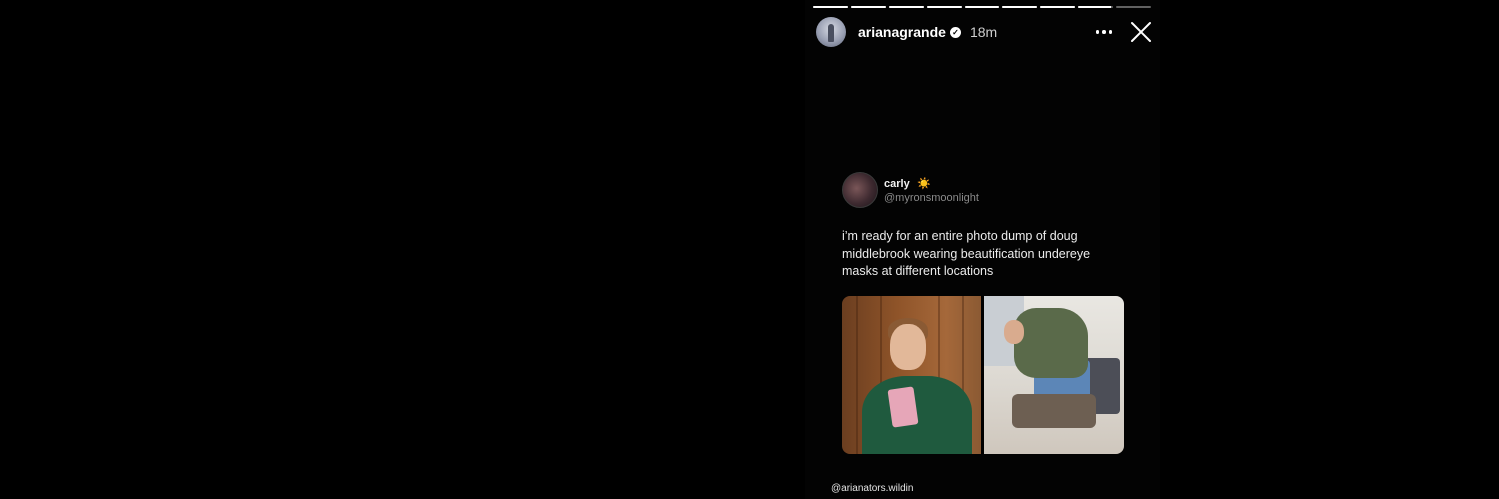 This screenshot has height=499, width=1499. What do you see at coordinates (983, 375) in the screenshot?
I see `post-media-grid` at bounding box center [983, 375].